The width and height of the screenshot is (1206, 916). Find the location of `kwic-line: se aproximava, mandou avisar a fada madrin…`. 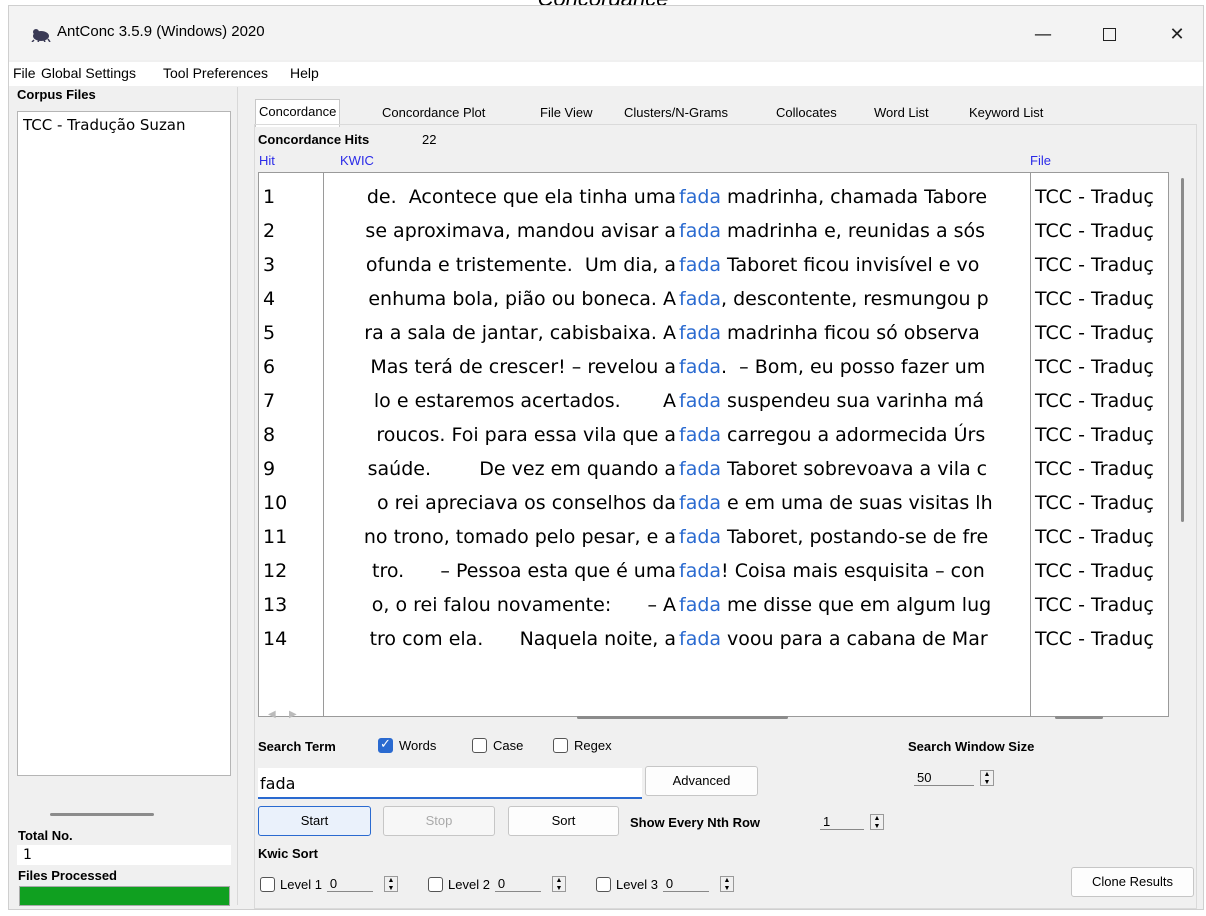

kwic-line: se aproximava, mandou avisar a fada madrin… is located at coordinates (675, 231).